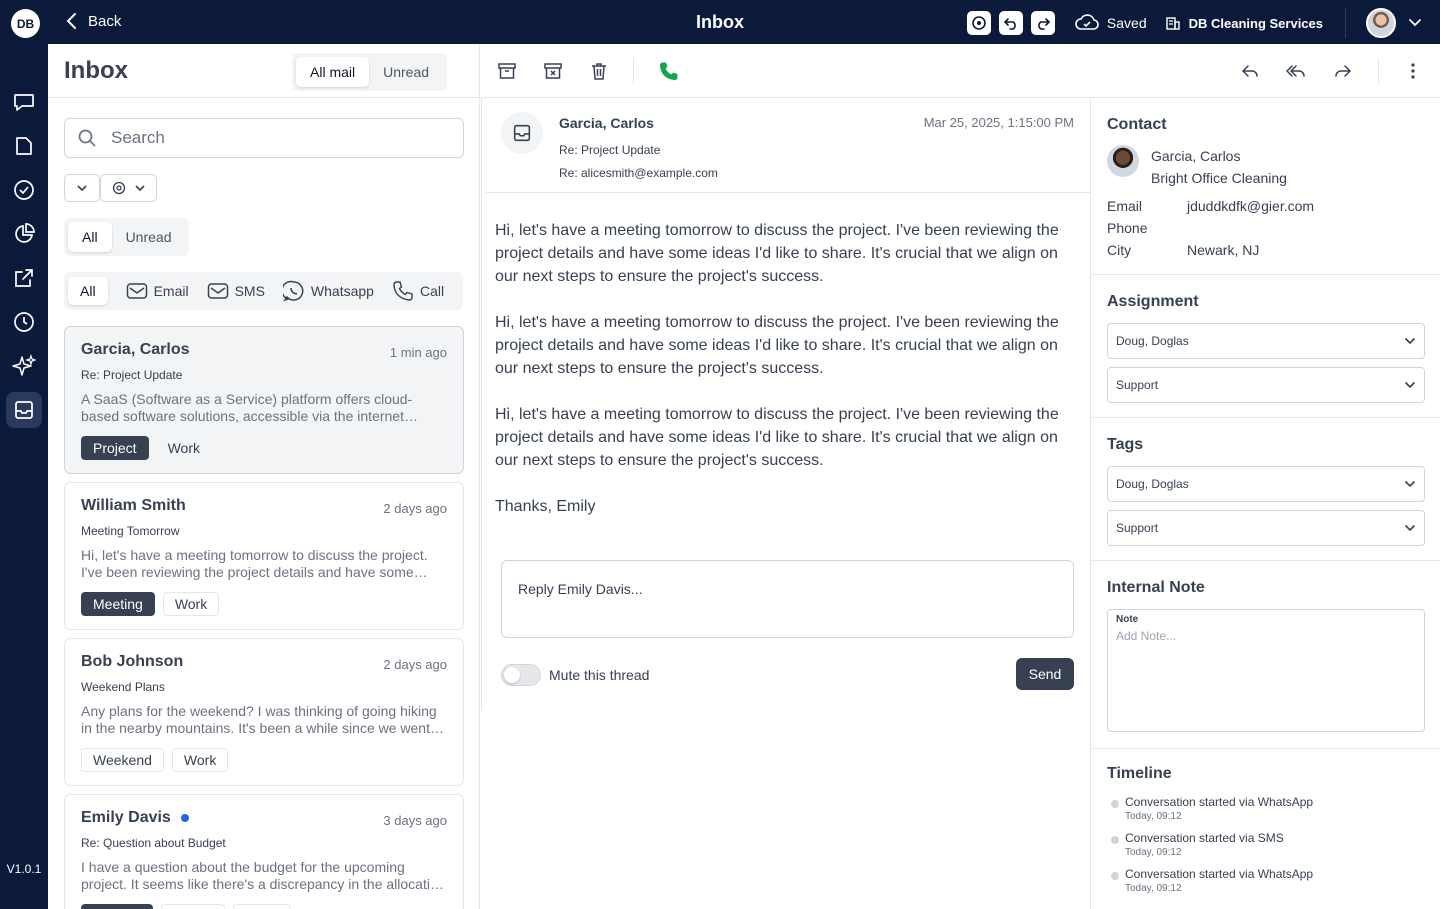 Image resolution: width=1440 pixels, height=909 pixels. What do you see at coordinates (1343, 71) in the screenshot?
I see `forward-button` at bounding box center [1343, 71].